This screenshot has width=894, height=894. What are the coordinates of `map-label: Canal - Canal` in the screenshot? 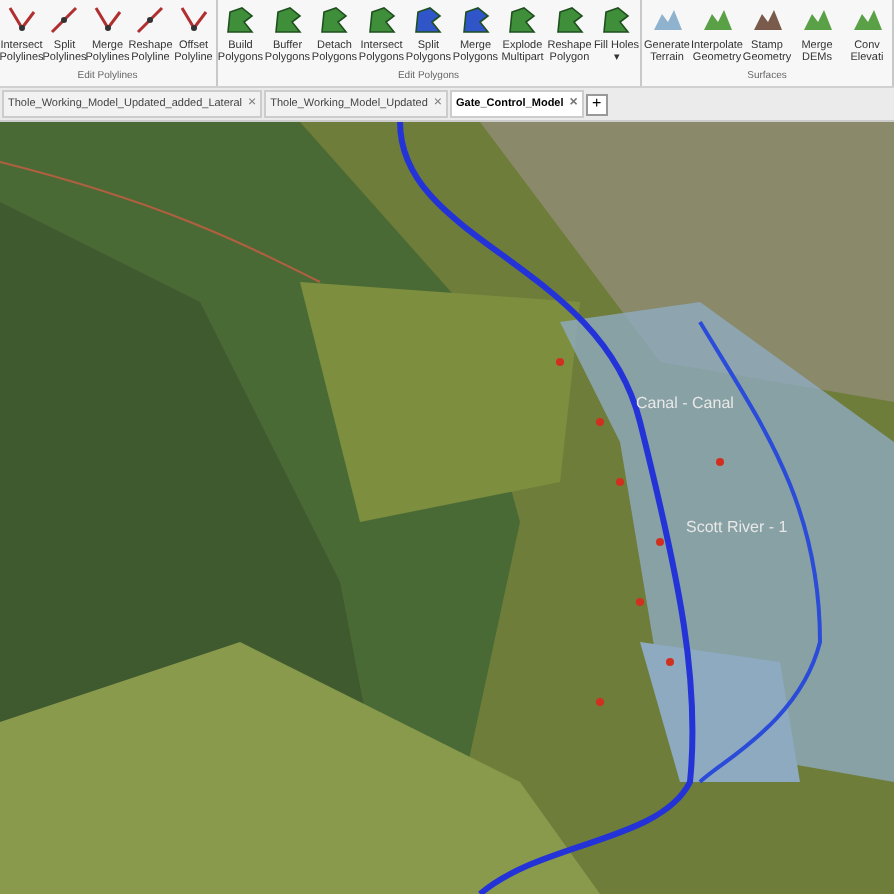 It's located at (685, 404).